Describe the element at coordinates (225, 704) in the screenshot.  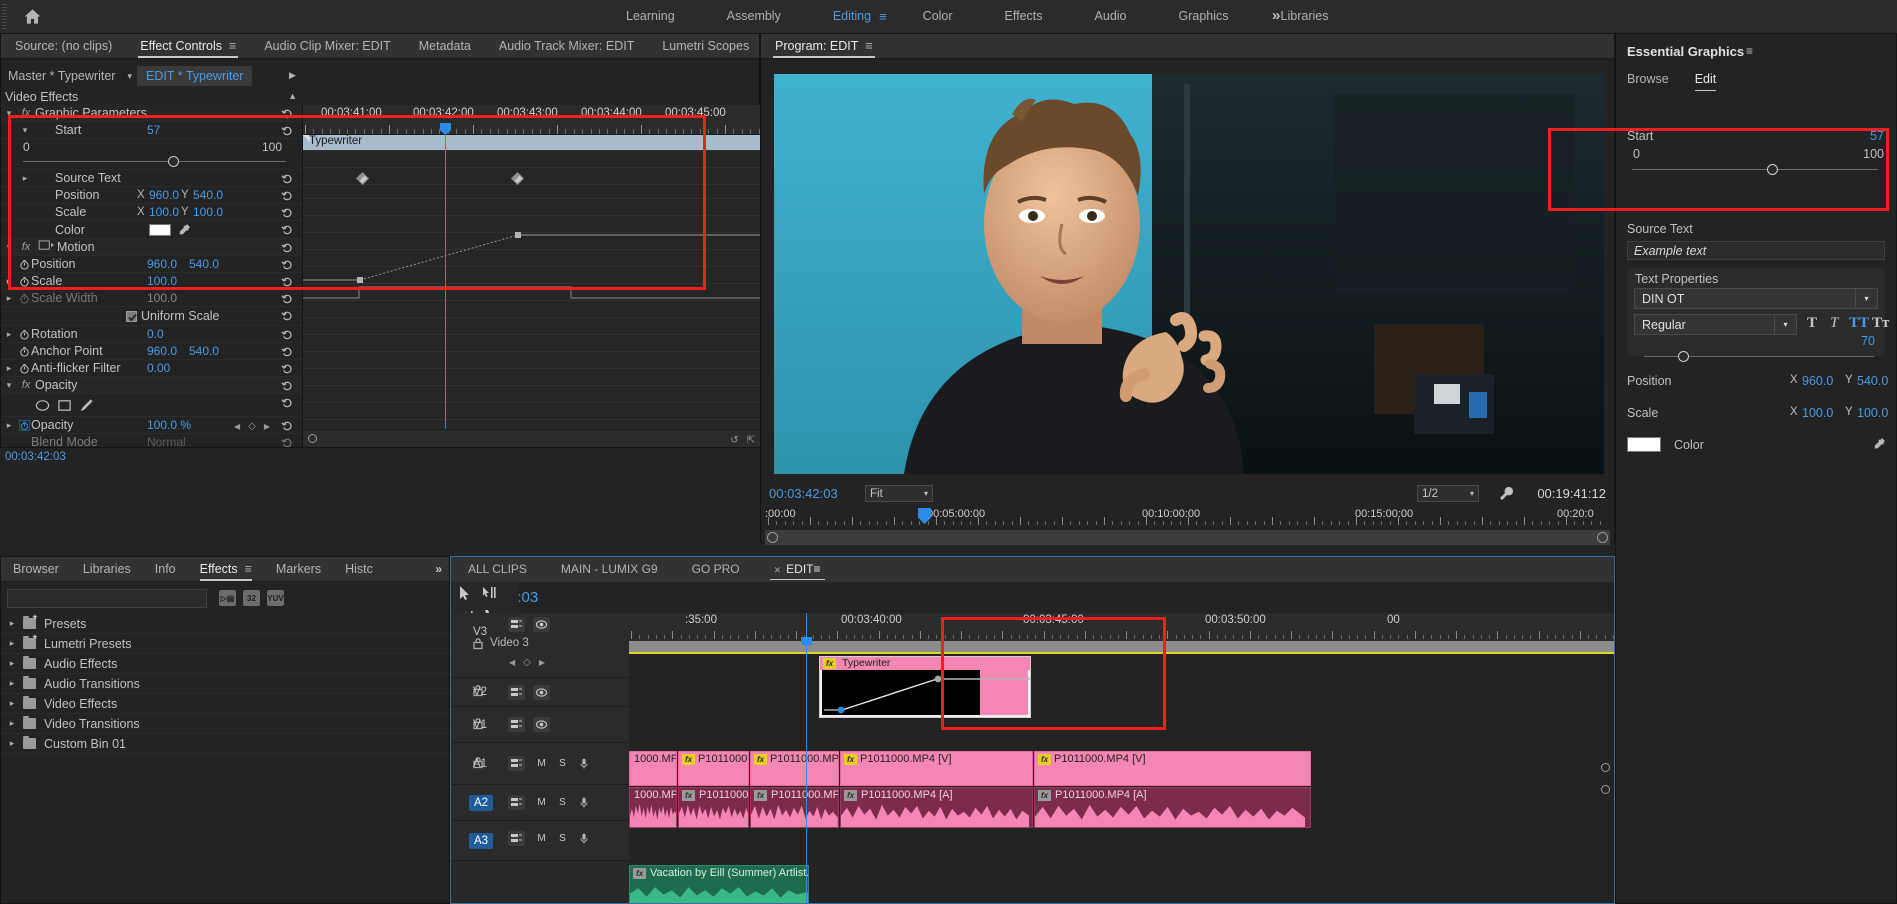
I see `list-item: ▸ Video Effects` at that location.